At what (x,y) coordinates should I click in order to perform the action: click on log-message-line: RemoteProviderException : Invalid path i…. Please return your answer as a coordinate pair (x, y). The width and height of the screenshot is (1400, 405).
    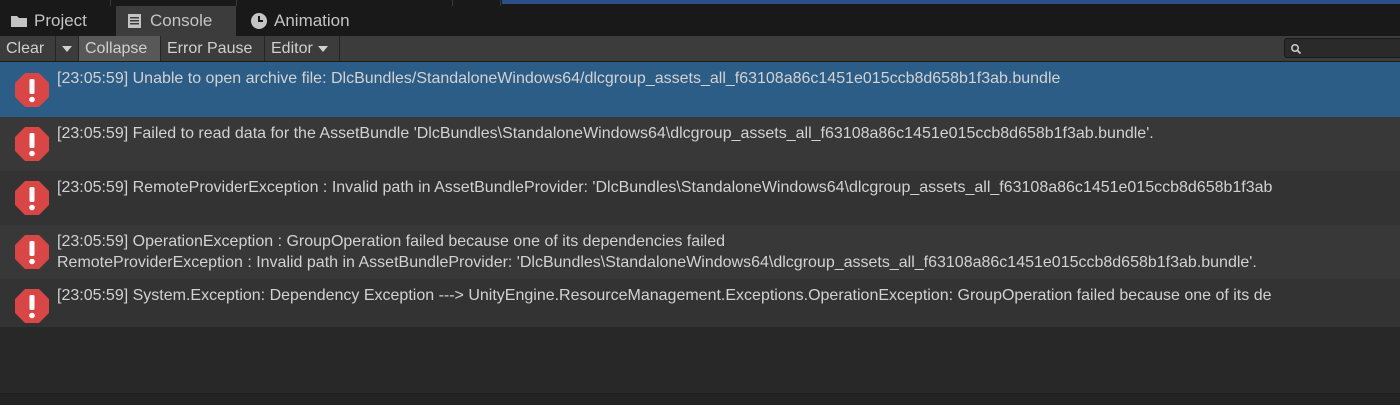
    Looking at the image, I should click on (657, 262).